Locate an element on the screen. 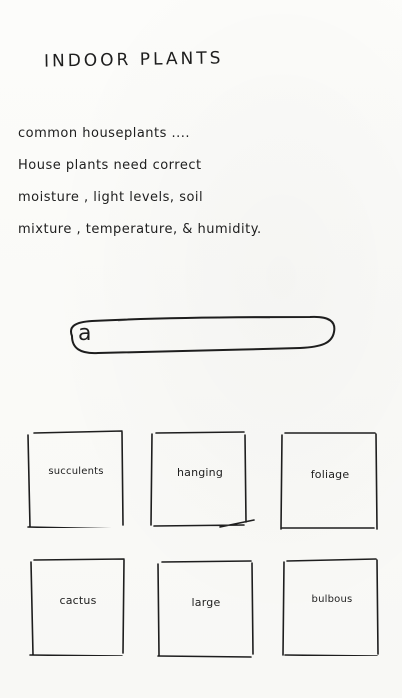 The width and height of the screenshot is (402, 698). category-tile-bulbous: bulbous is located at coordinates (332, 606).